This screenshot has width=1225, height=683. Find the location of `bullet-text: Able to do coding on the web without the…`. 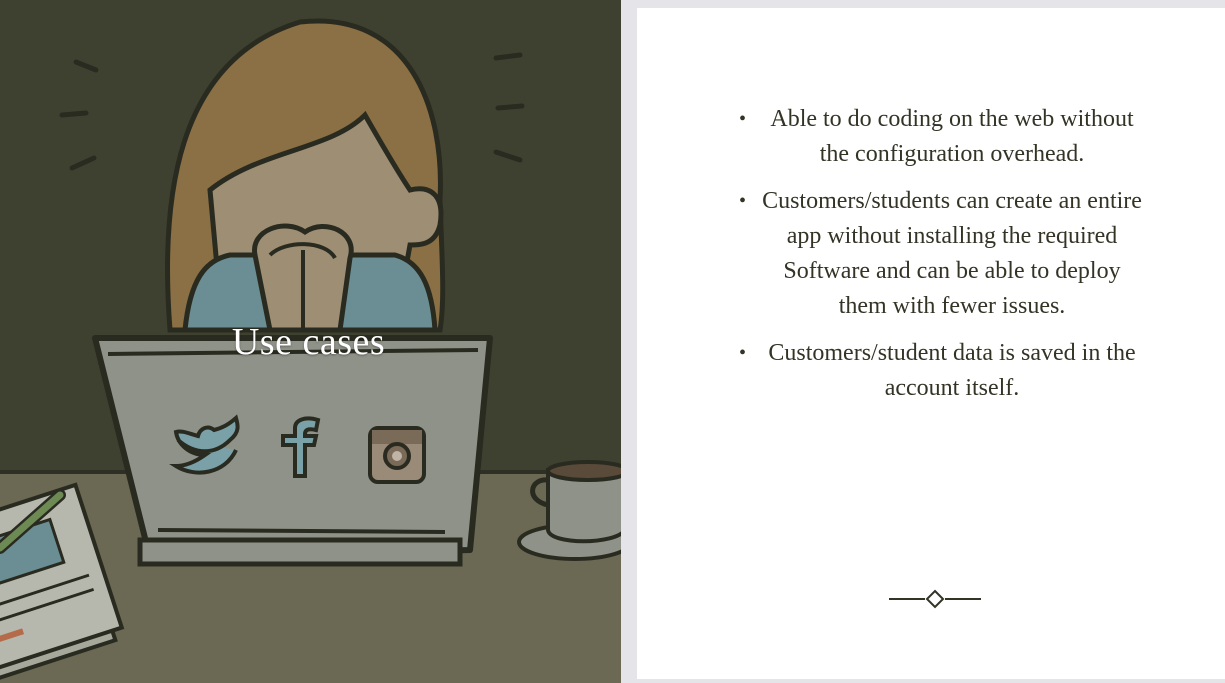

bullet-text: Able to do coding on the web without the… is located at coordinates (952, 136).